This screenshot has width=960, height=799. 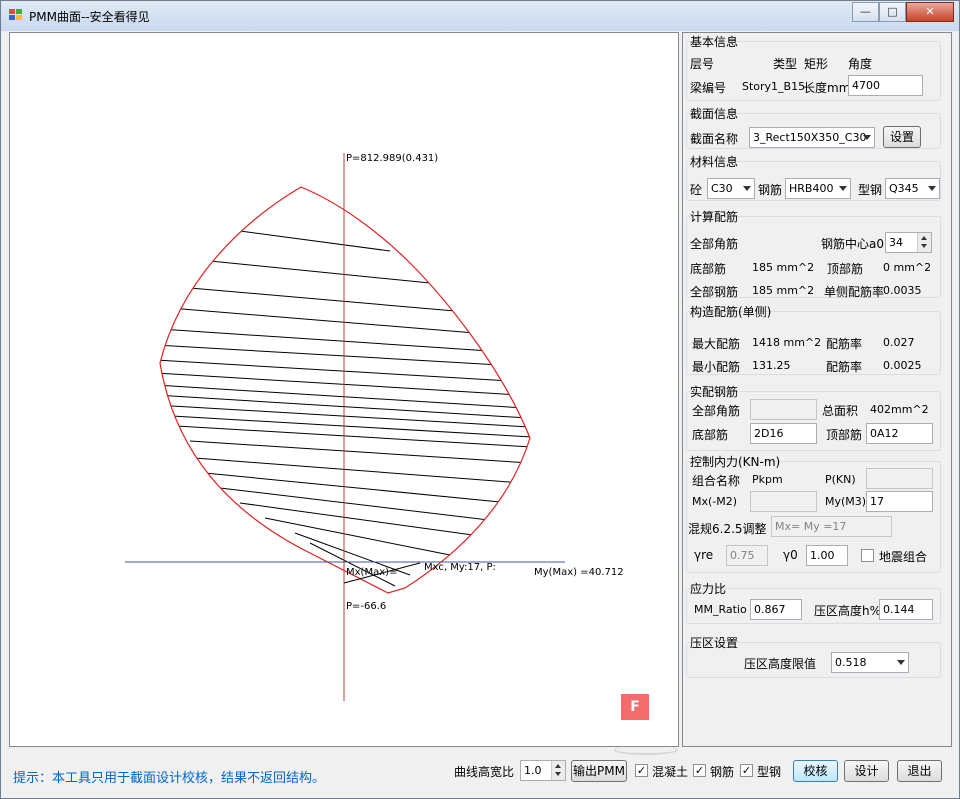 I want to click on zone-setting-title: 压区设置, so click(x=714, y=643).